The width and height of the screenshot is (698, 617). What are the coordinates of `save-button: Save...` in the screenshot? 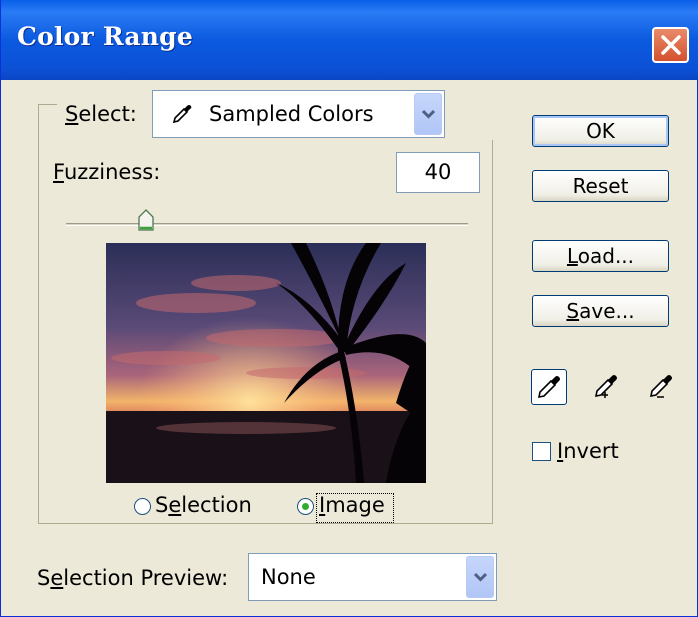 It's located at (600, 311).